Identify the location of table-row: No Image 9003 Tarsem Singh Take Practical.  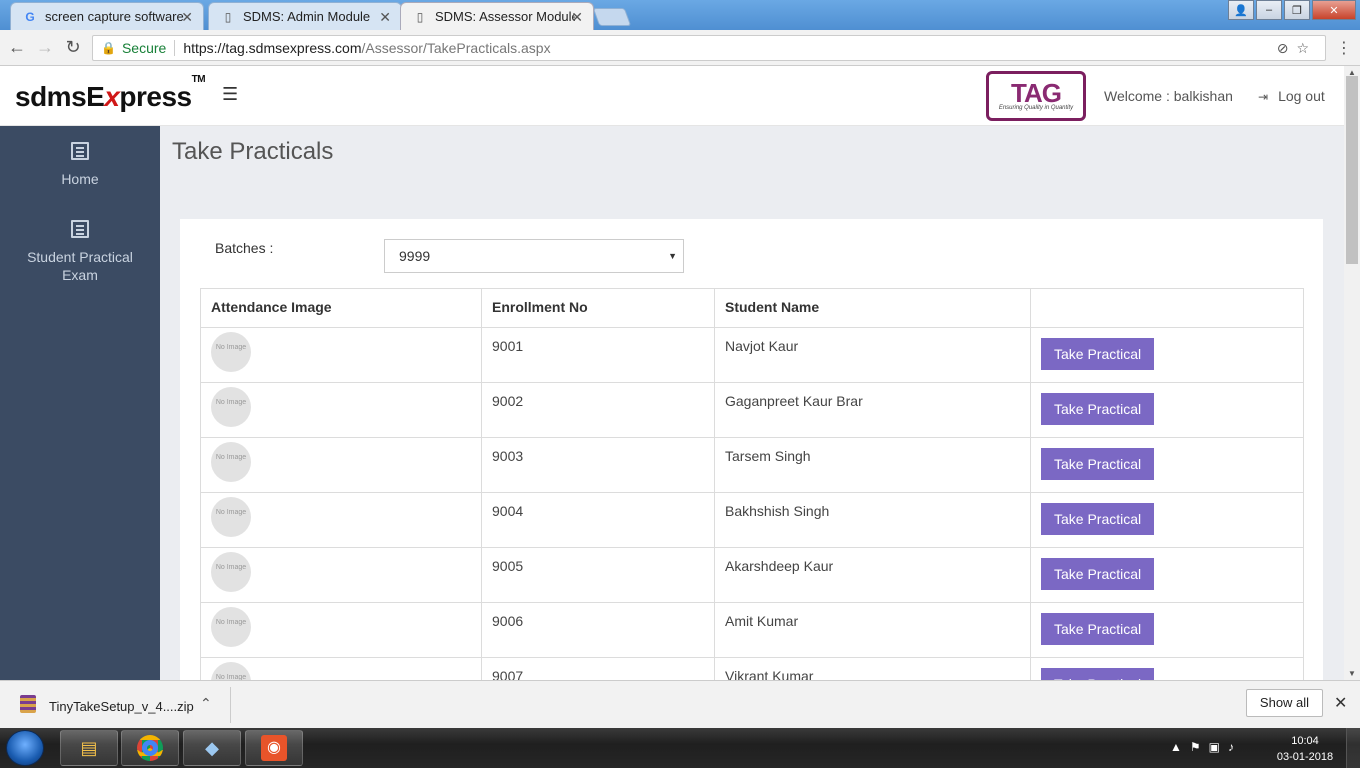
(752, 465).